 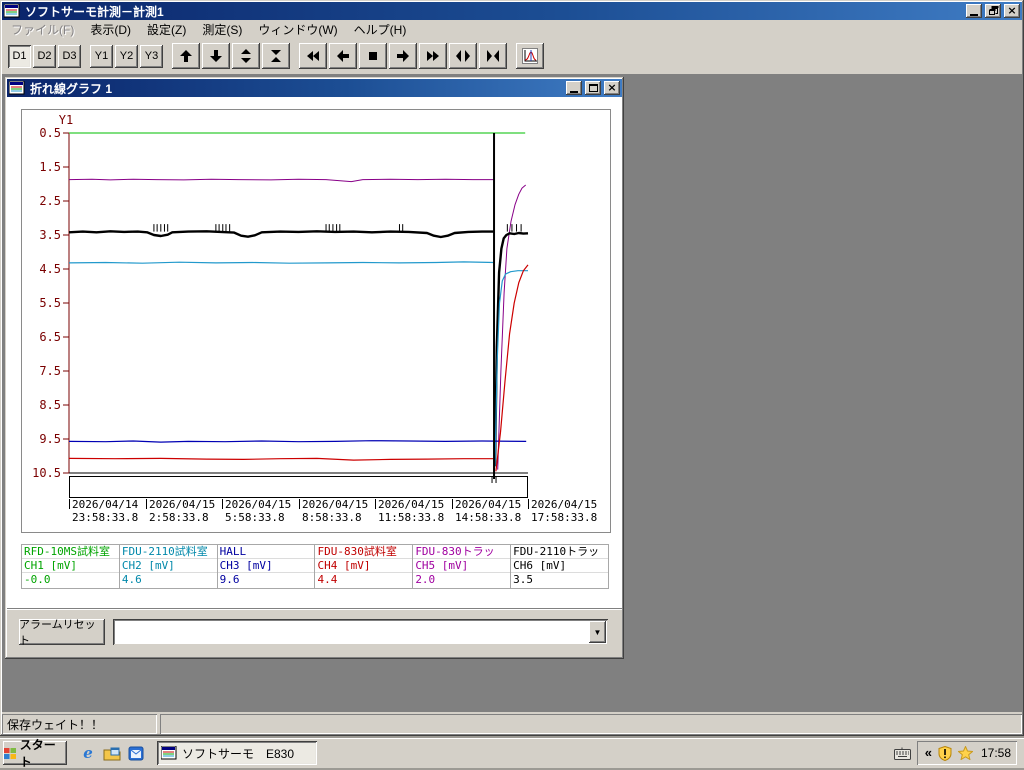 I want to click on graph-window-icon, so click(x=17, y=88).